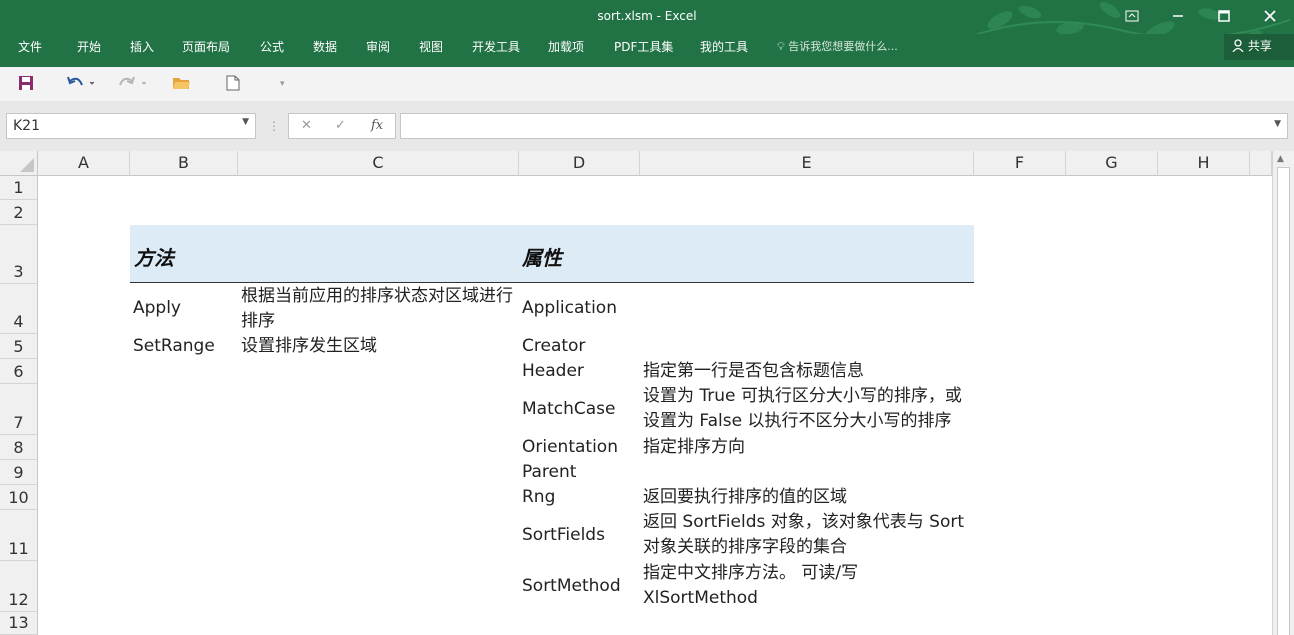 Image resolution: width=1294 pixels, height=635 pixels. What do you see at coordinates (282, 88) in the screenshot?
I see `customize-qat-icon: ▾` at bounding box center [282, 88].